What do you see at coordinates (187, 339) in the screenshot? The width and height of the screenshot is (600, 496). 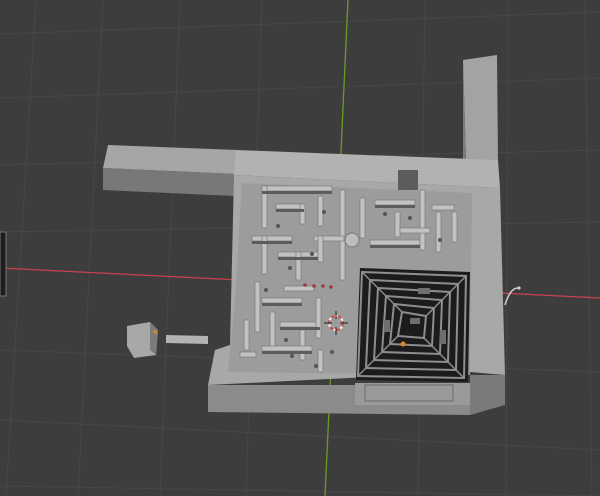 I see `bar-object` at bounding box center [187, 339].